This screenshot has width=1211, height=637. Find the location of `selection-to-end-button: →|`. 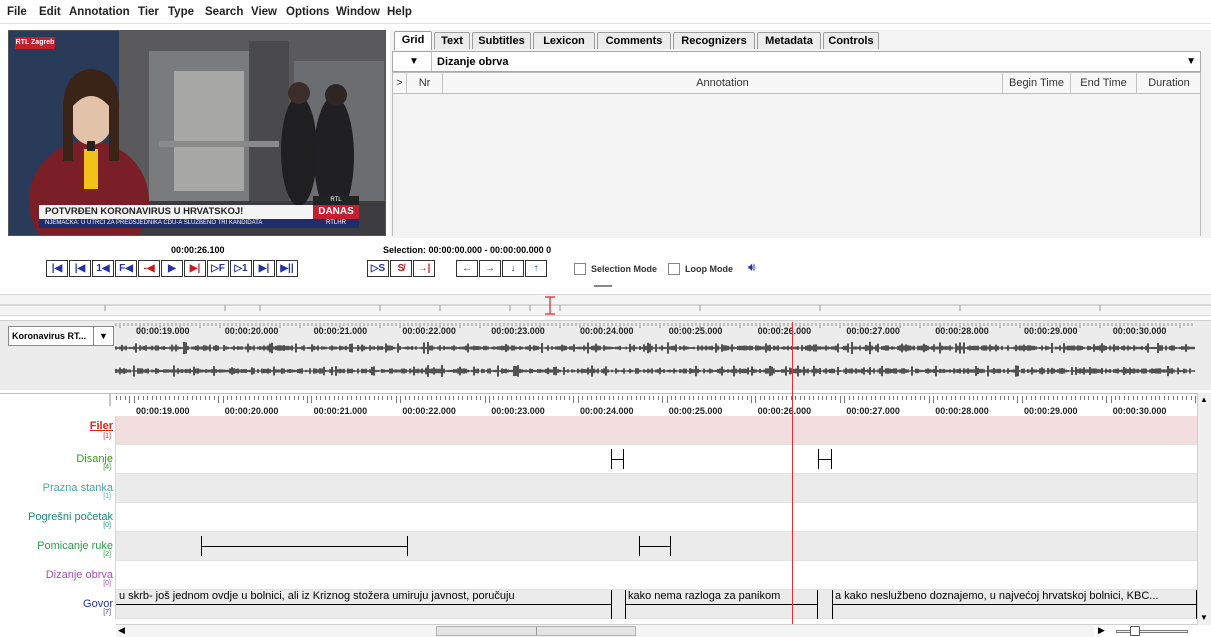

selection-to-end-button: →| is located at coordinates (424, 268).